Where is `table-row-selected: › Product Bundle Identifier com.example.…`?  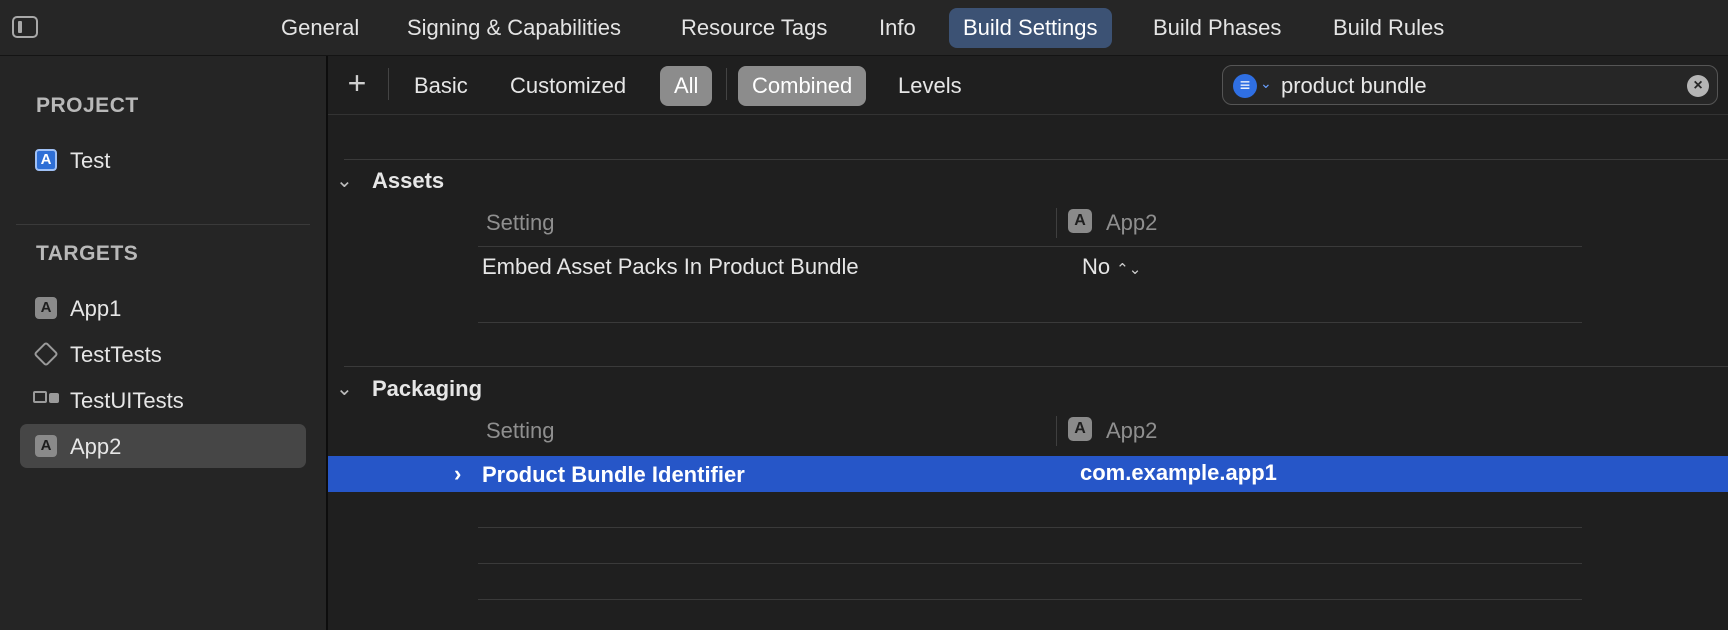 table-row-selected: › Product Bundle Identifier com.example.… is located at coordinates (1028, 474).